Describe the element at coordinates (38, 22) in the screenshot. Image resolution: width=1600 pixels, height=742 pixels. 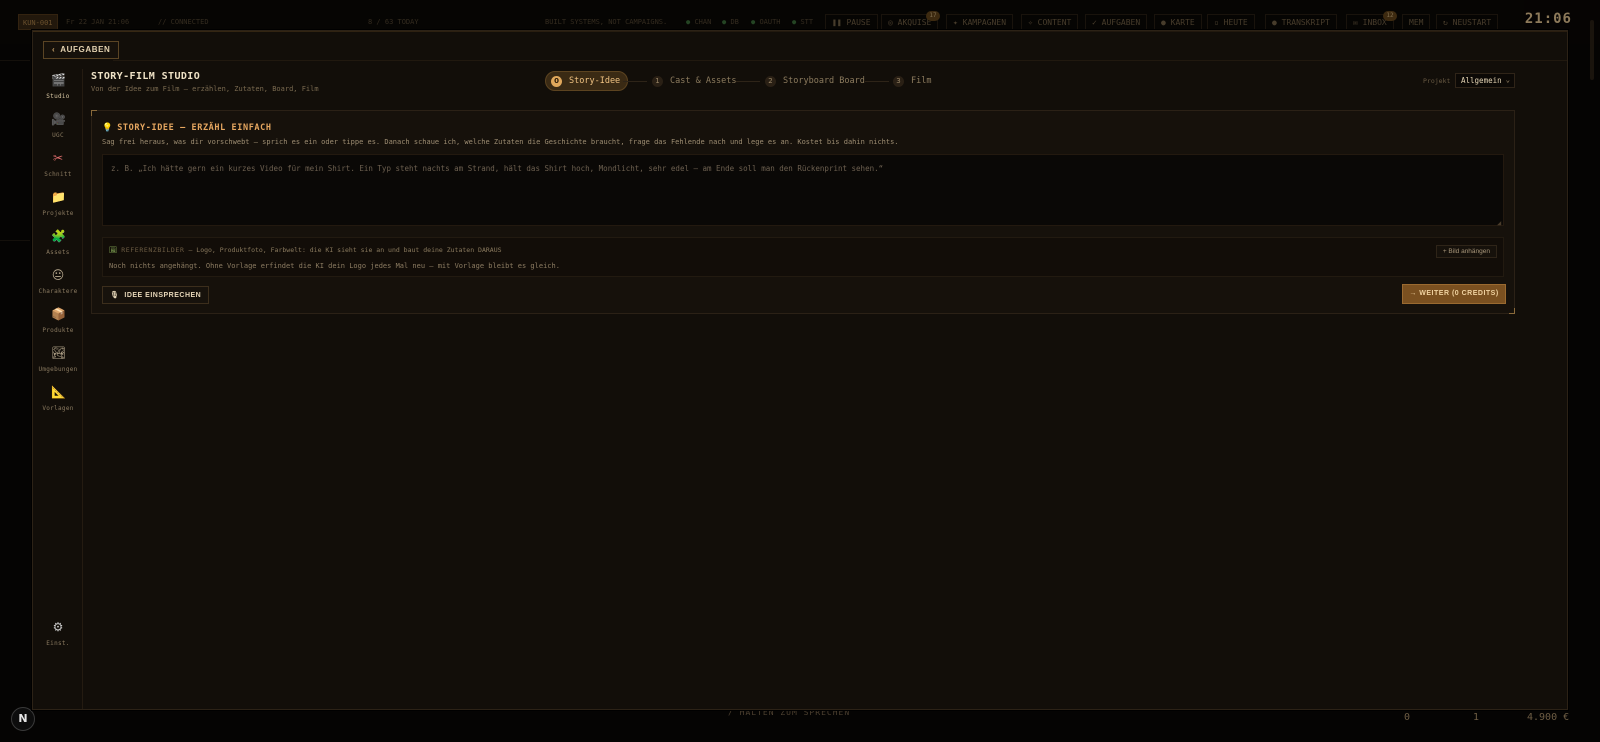
I see `background-id-badge: KUN-001` at that location.